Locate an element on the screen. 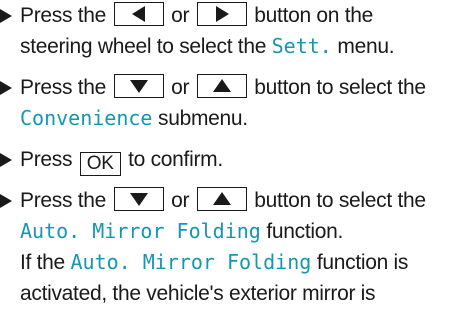 The width and height of the screenshot is (464, 309). step-text: button on the is located at coordinates (313, 15).